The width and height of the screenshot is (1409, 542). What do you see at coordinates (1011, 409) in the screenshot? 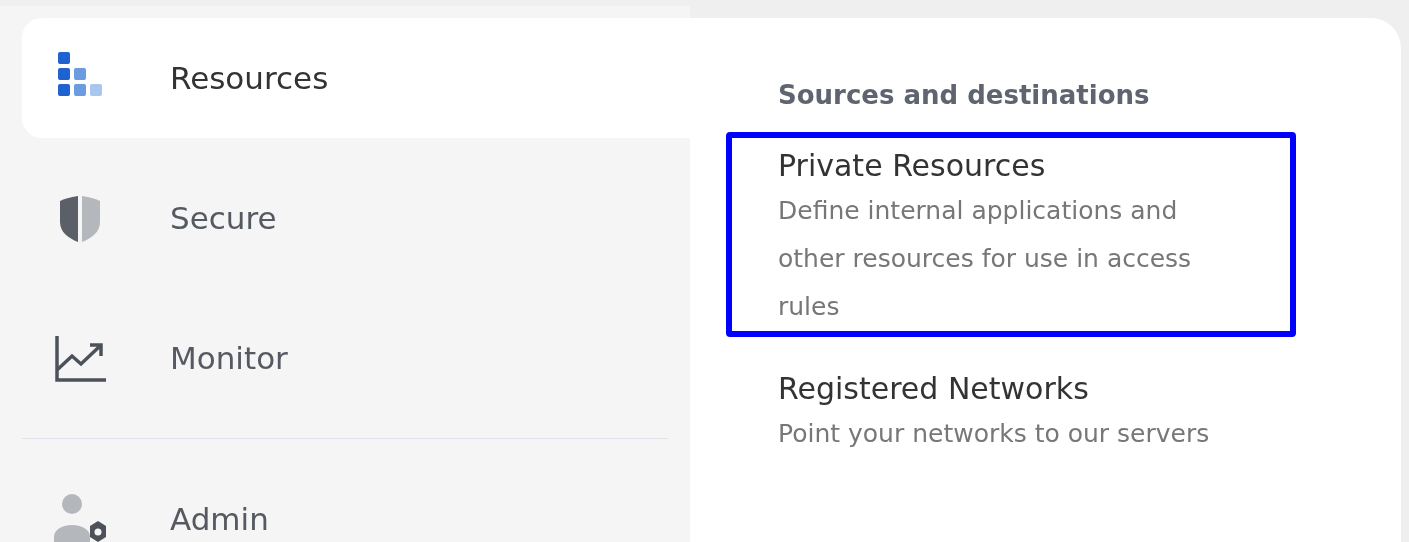
I see `menu-item: Registered Networks Point your networks to our servers` at bounding box center [1011, 409].